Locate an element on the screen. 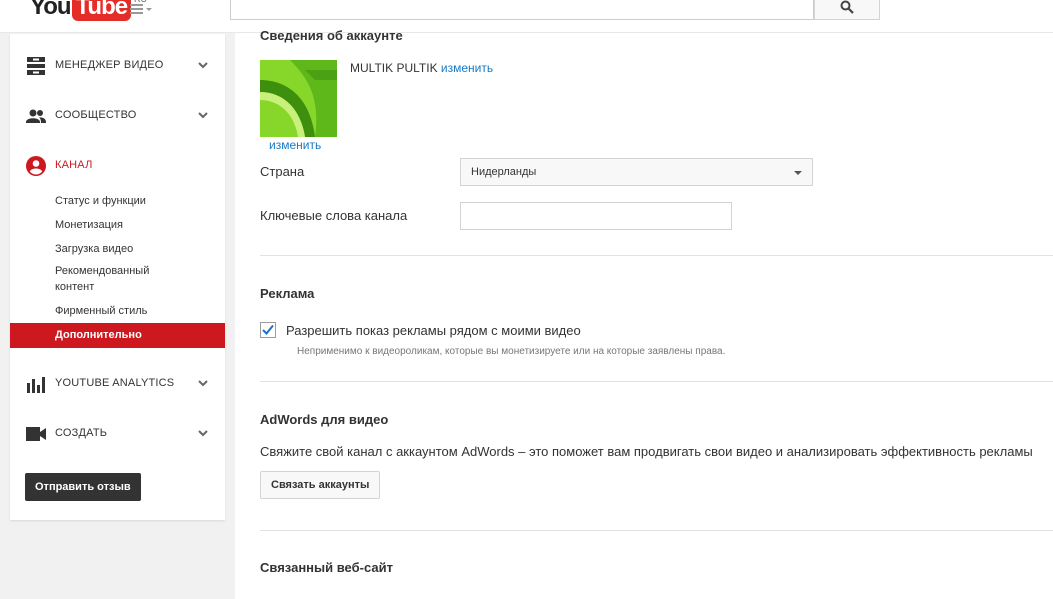 This screenshot has height=599, width=1053. search-button is located at coordinates (847, 10).